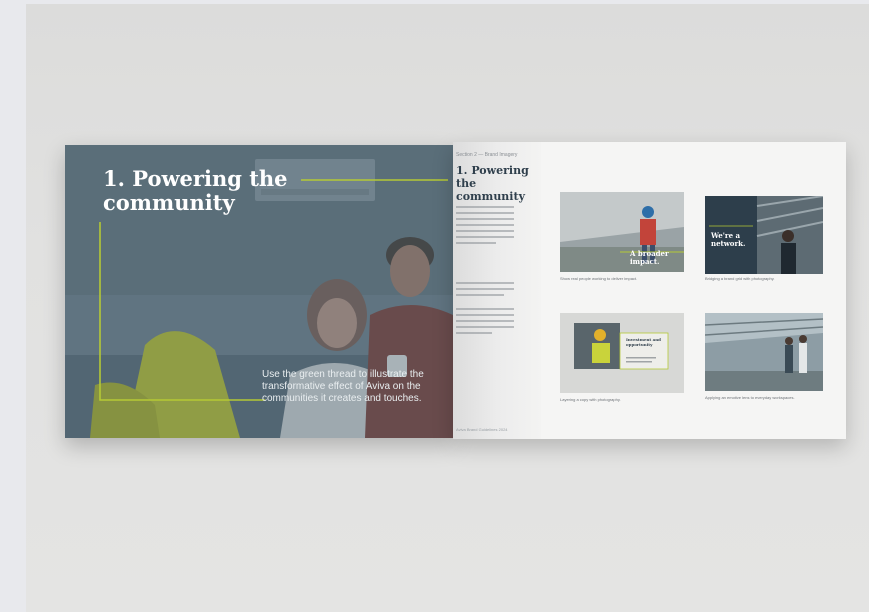 The image size is (869, 612). What do you see at coordinates (492, 183) in the screenshot?
I see `section-title: 1. Powering the community` at bounding box center [492, 183].